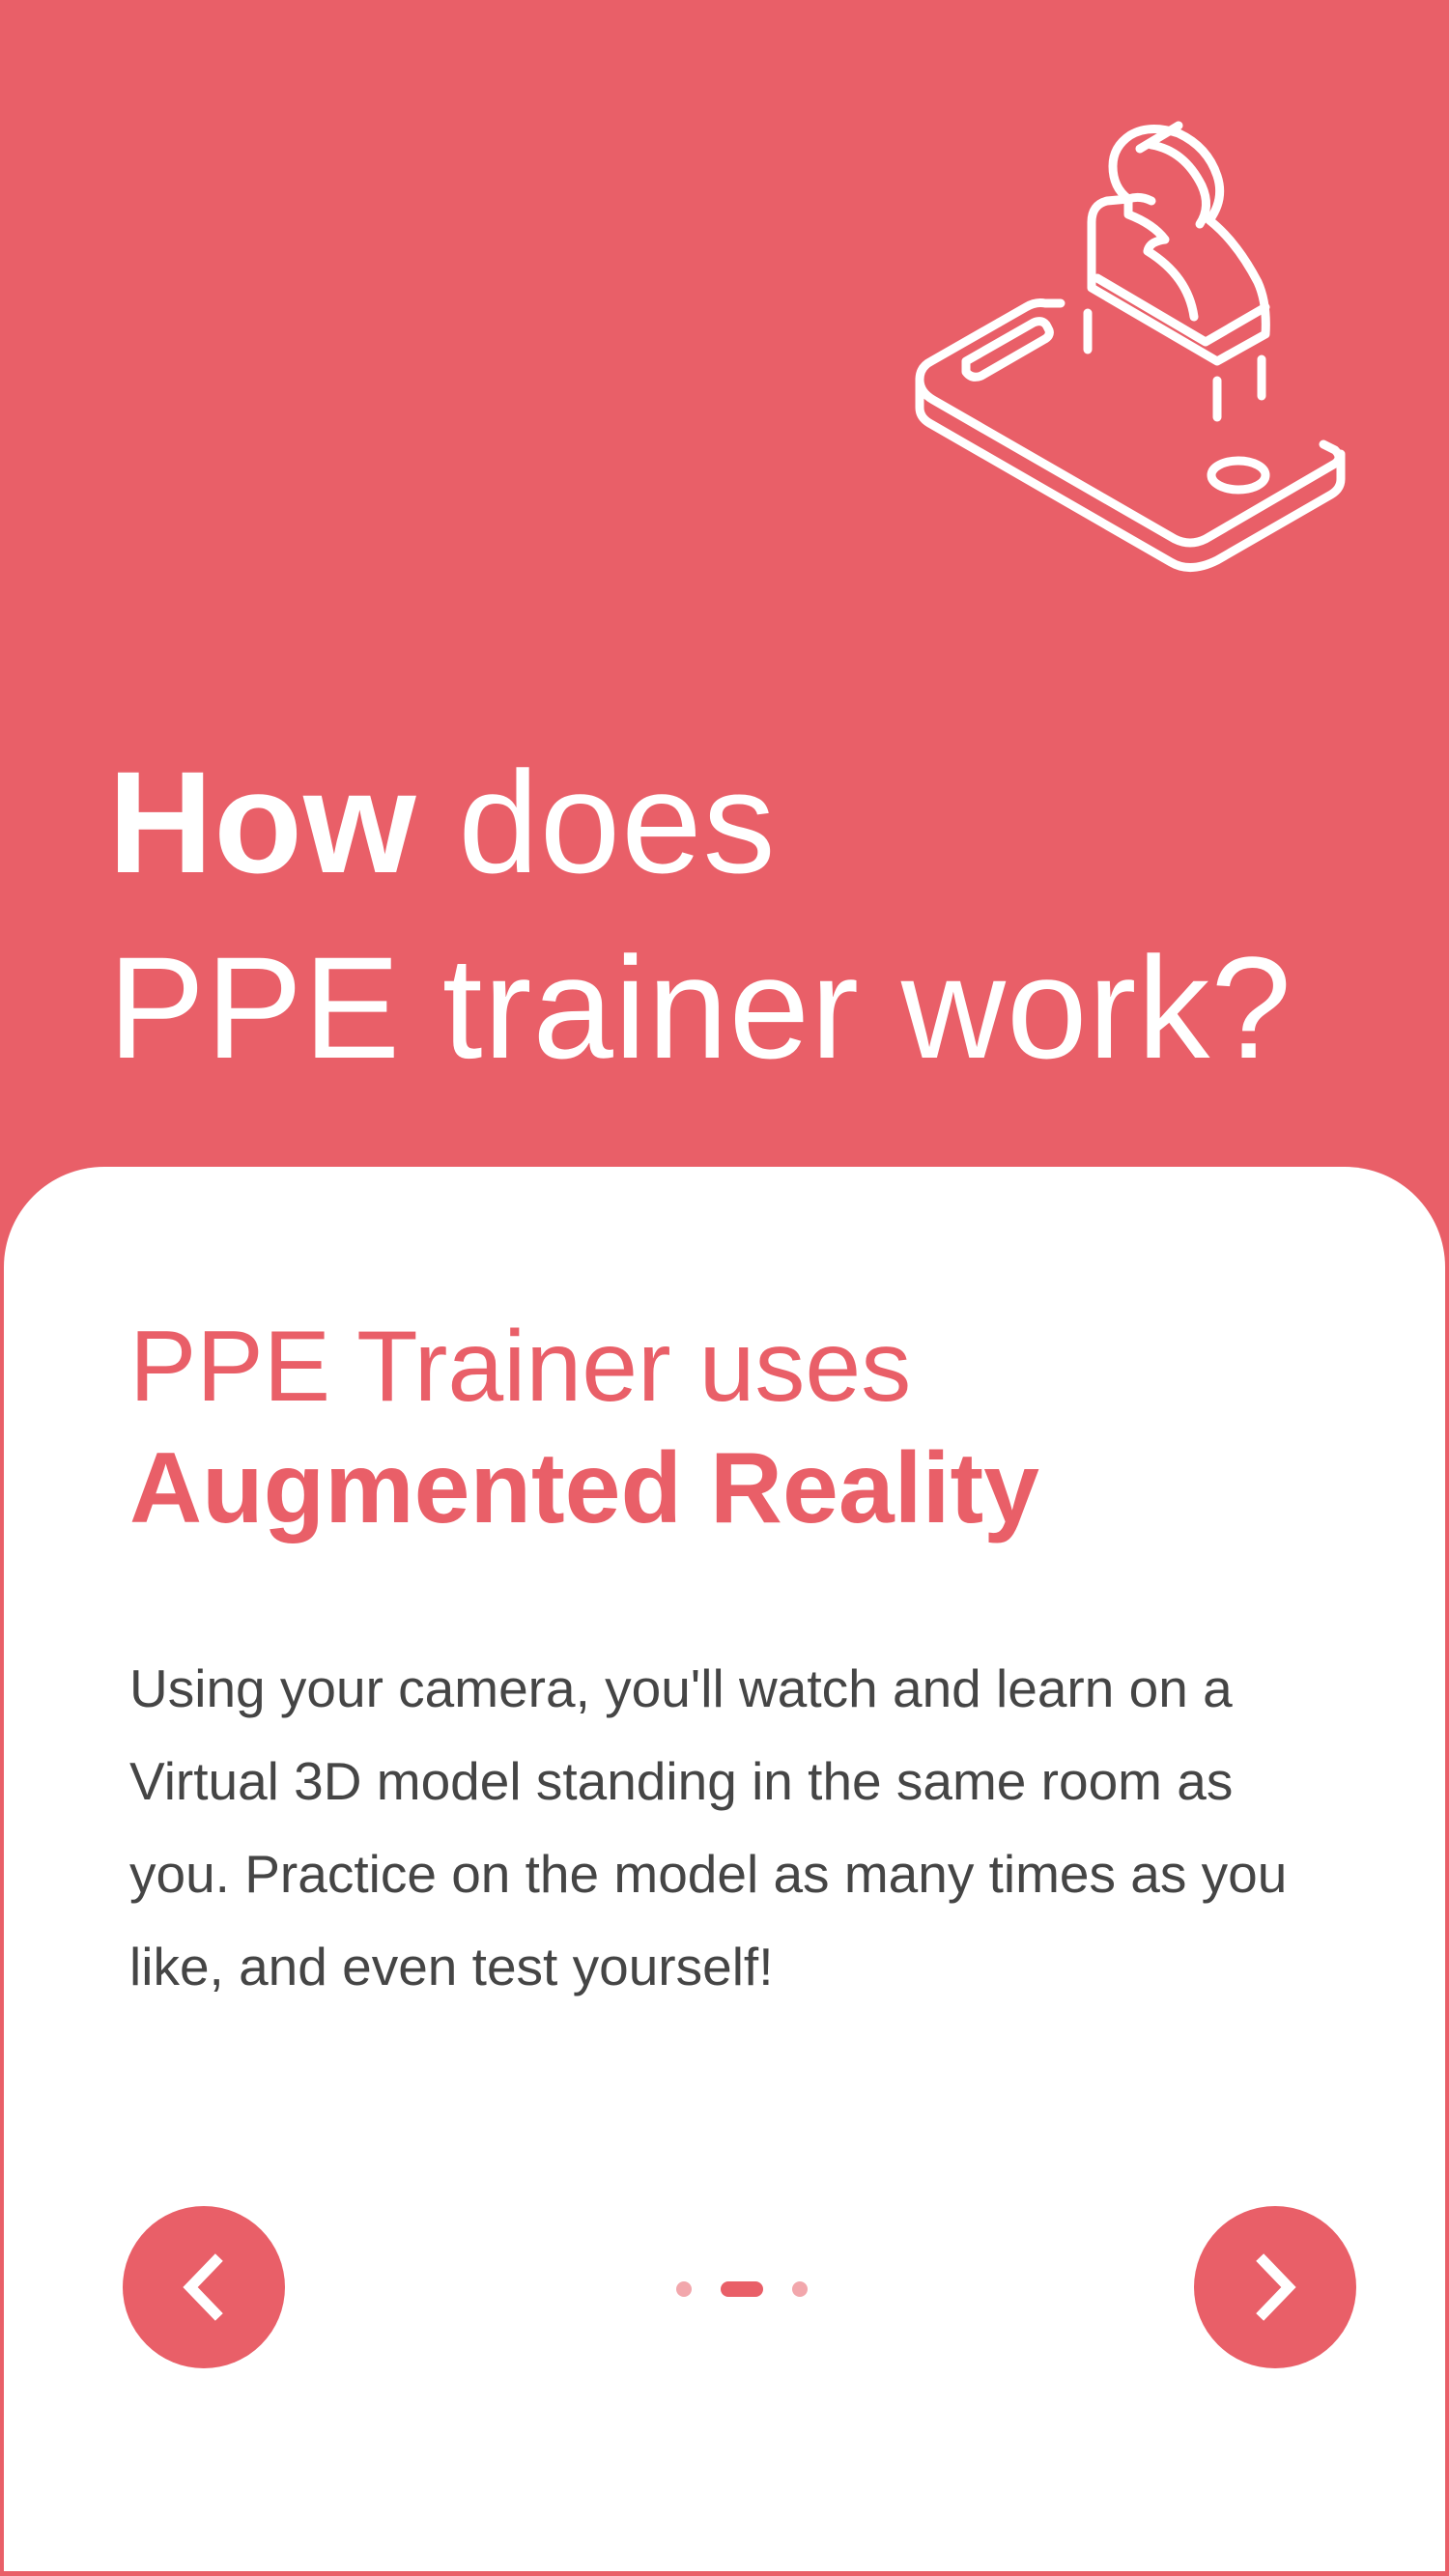 The height and width of the screenshot is (2576, 1449). What do you see at coordinates (700, 914) in the screenshot?
I see `page-title: How does PPE trainer work?` at bounding box center [700, 914].